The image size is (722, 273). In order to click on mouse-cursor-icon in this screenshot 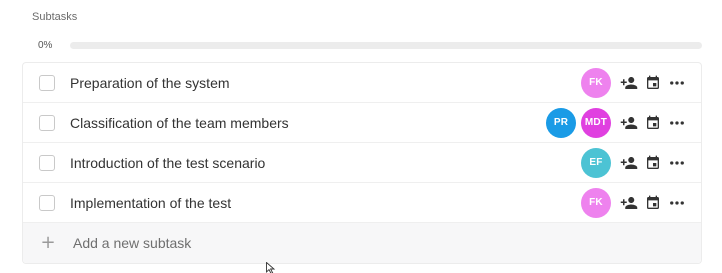, I will do `click(271, 267)`.